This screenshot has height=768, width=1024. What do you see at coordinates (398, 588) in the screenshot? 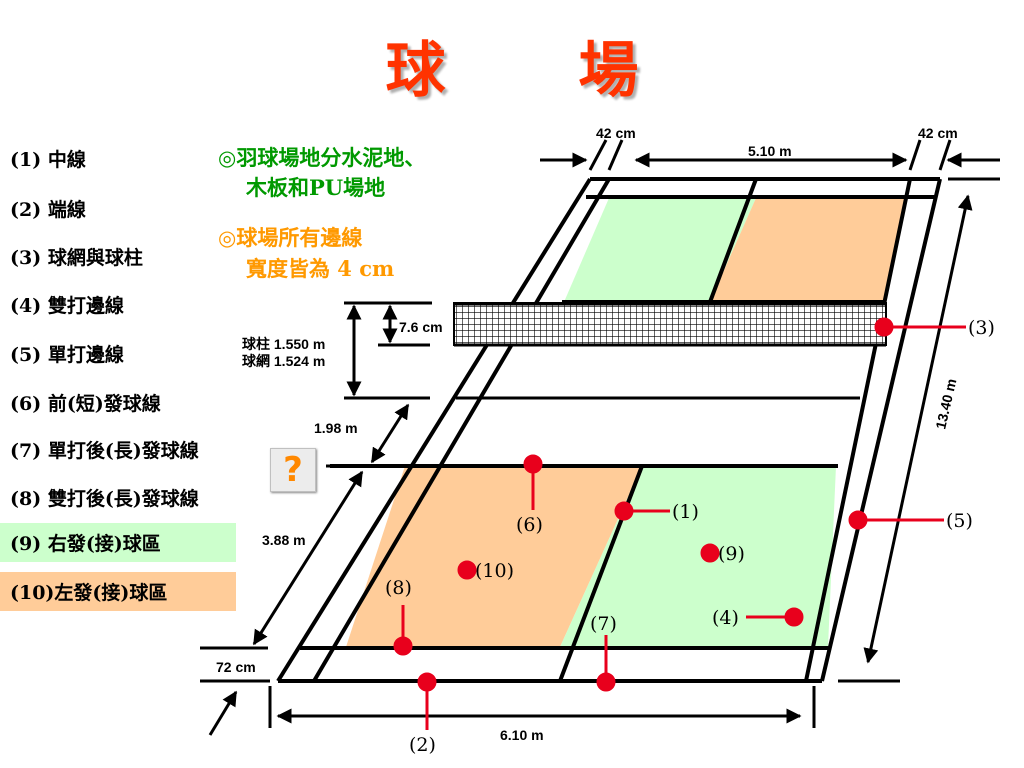
I see `callout-8: (8)` at bounding box center [398, 588].